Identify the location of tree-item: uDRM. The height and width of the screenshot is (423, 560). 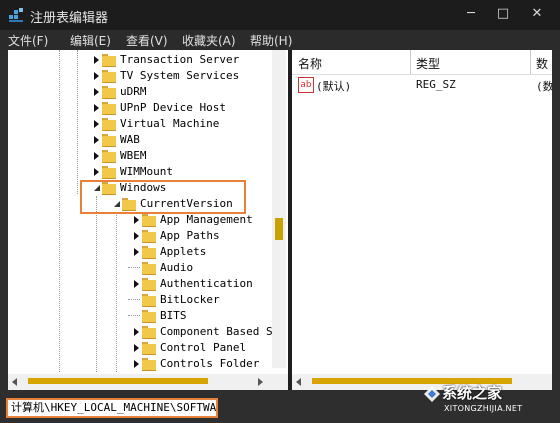
(148, 92).